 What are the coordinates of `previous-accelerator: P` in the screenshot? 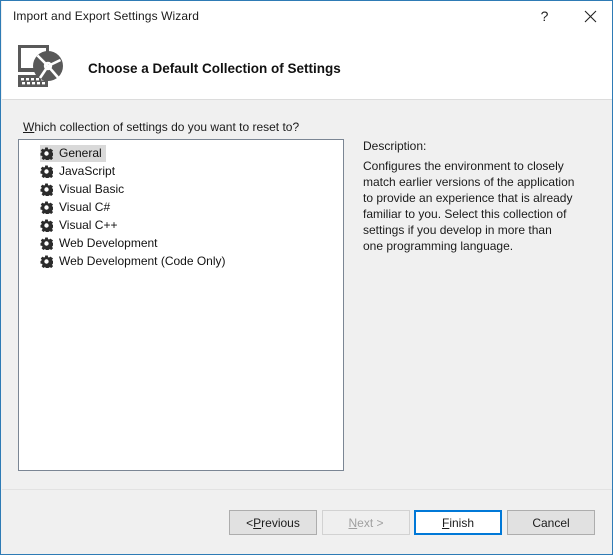 It's located at (257, 522).